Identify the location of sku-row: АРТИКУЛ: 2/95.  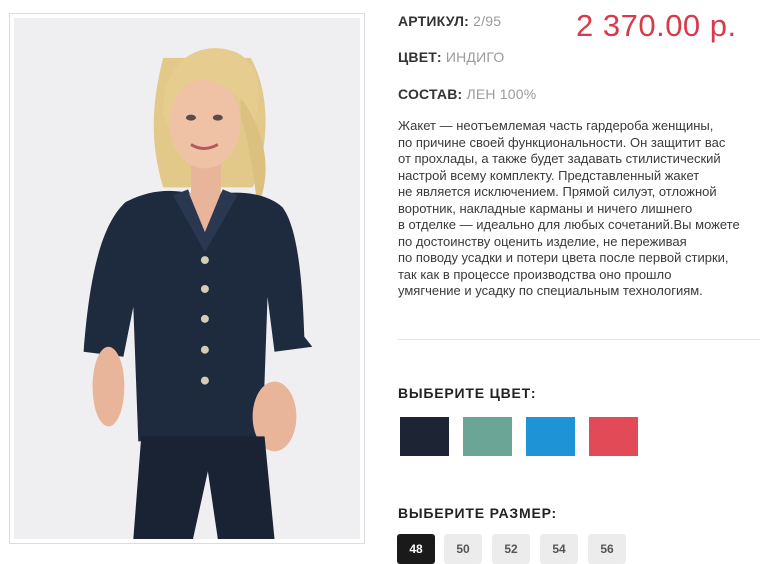
(449, 21).